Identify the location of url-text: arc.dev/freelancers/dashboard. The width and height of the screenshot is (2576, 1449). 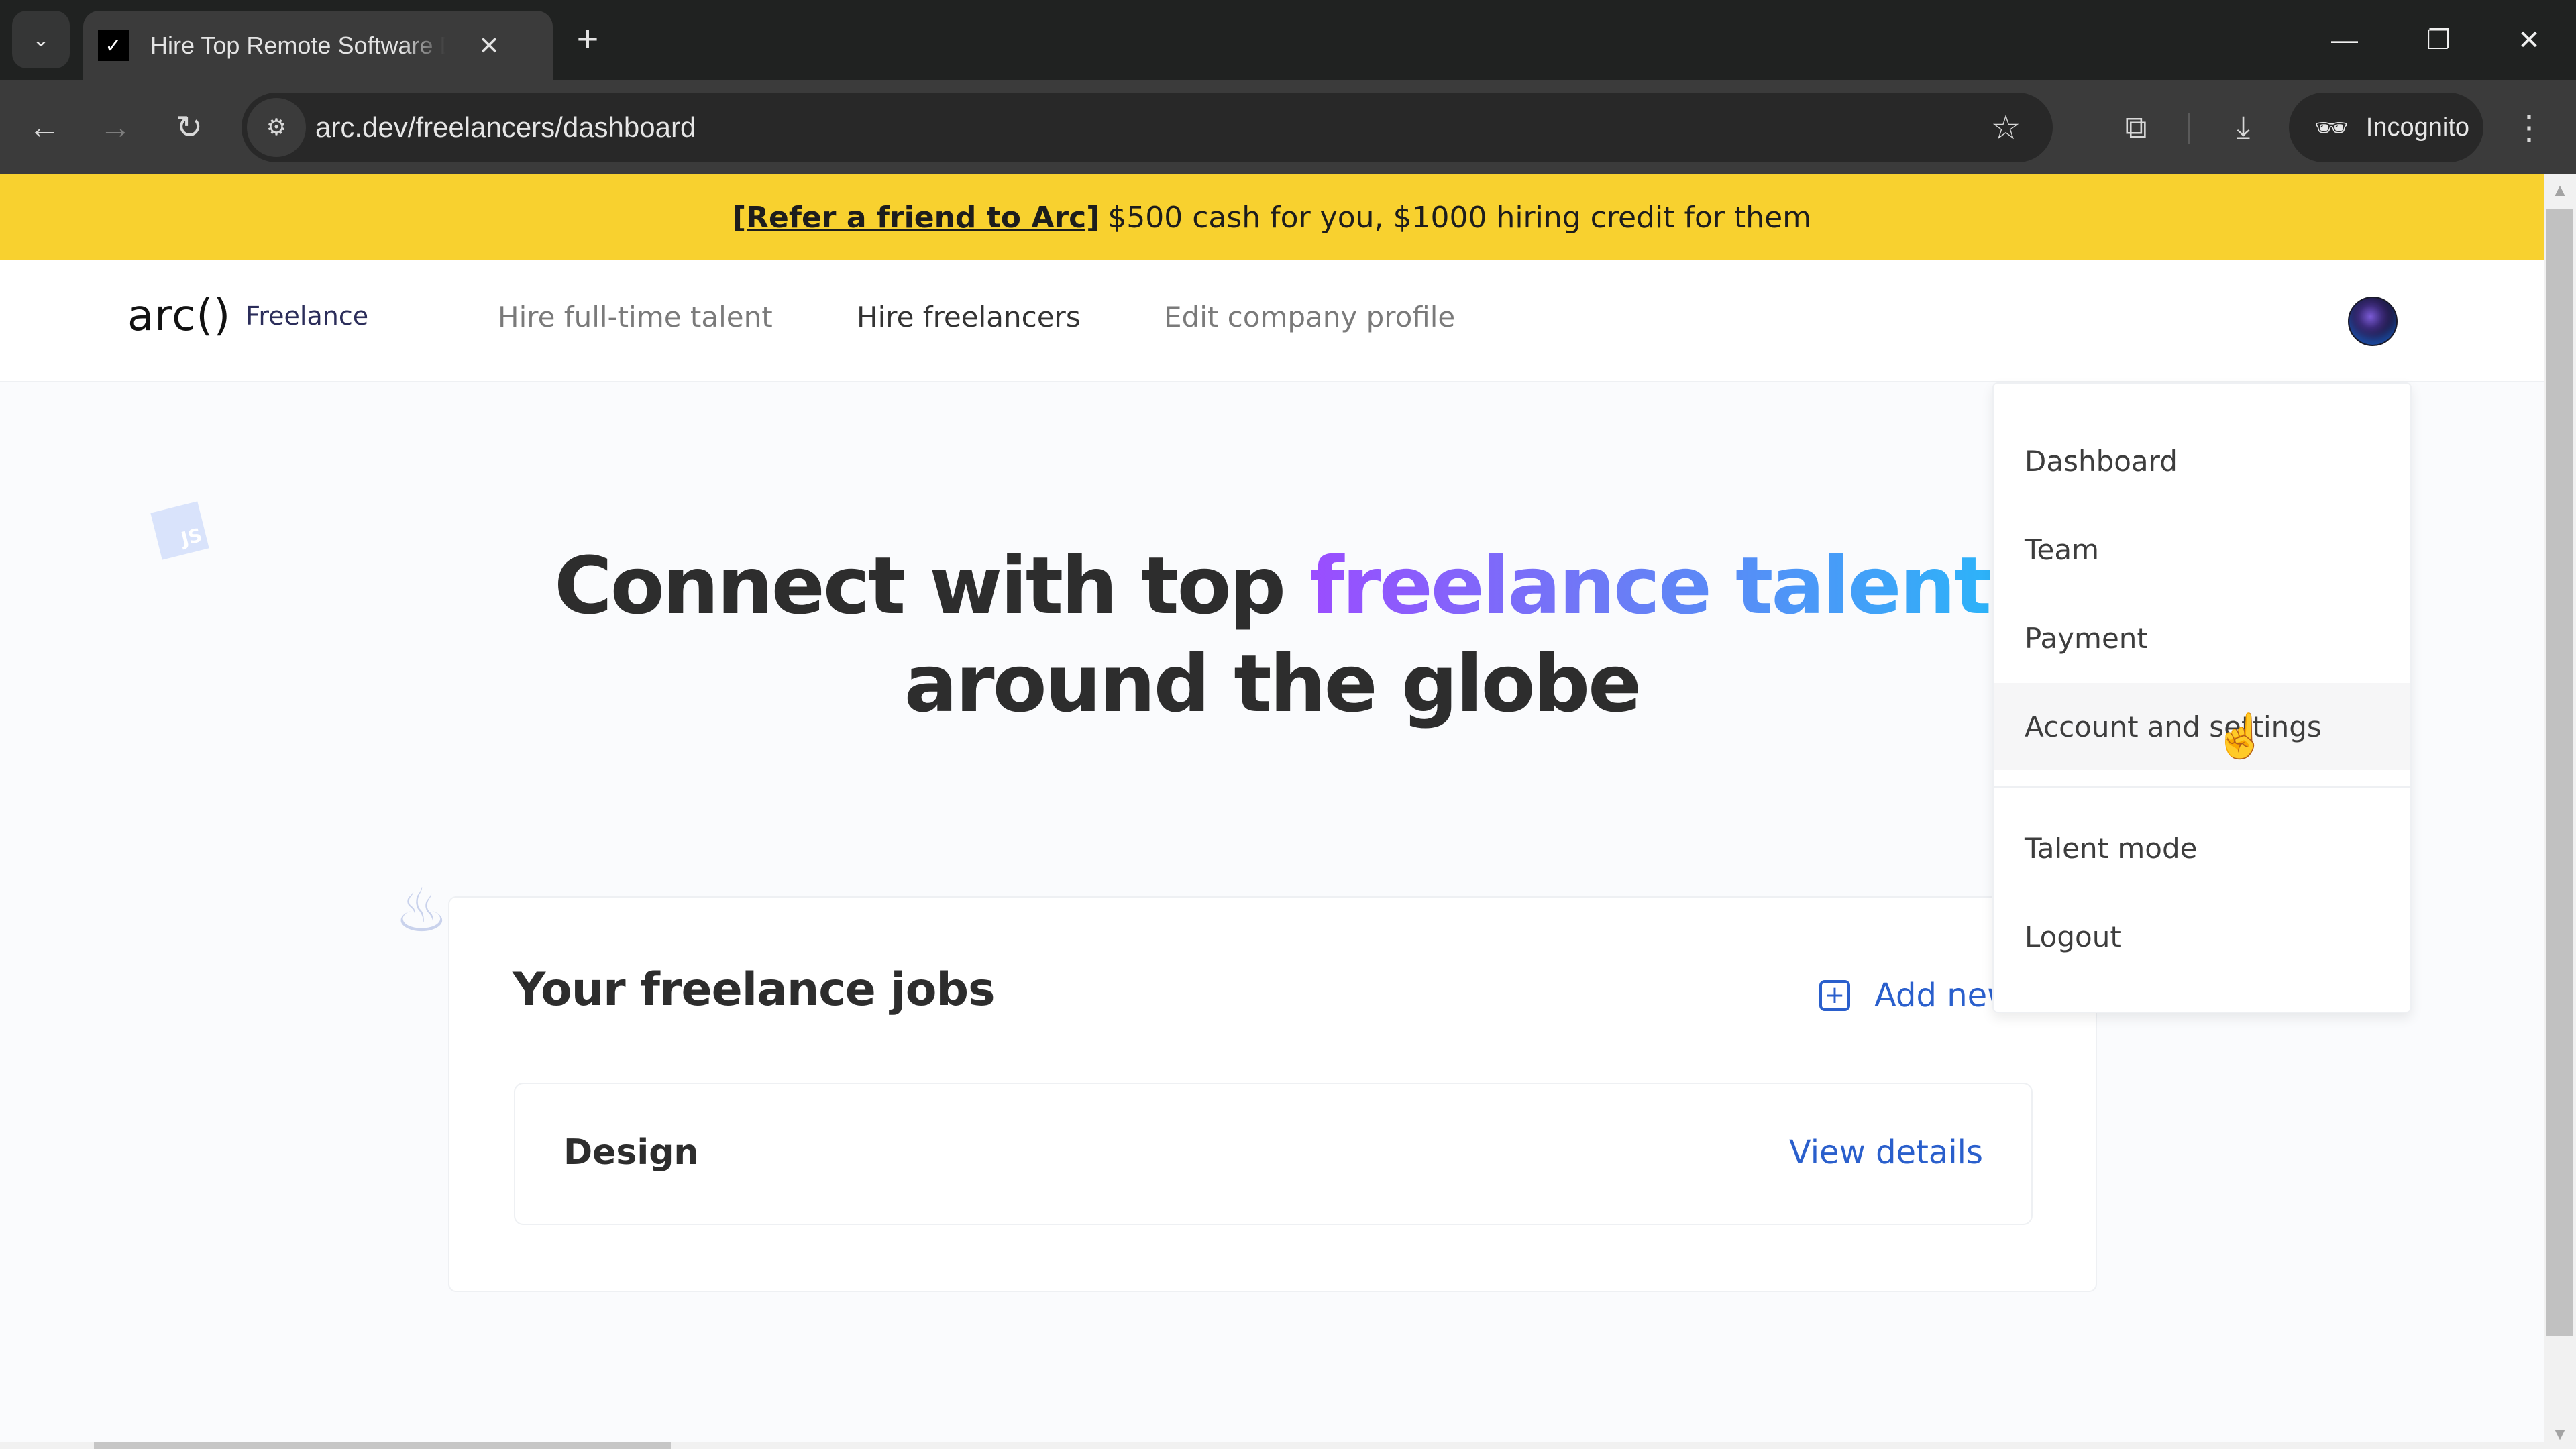
(505, 127).